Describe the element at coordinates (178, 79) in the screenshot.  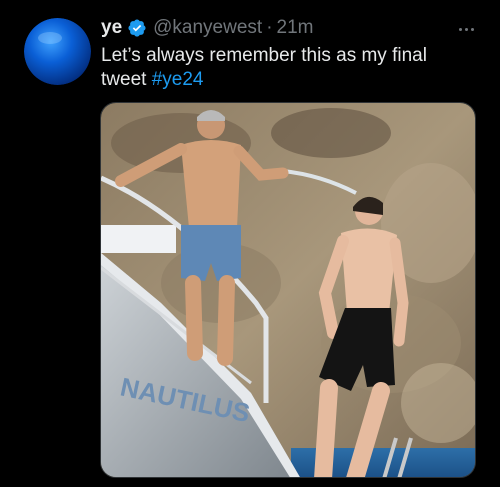
I see `hashtag-link: #ye24` at that location.